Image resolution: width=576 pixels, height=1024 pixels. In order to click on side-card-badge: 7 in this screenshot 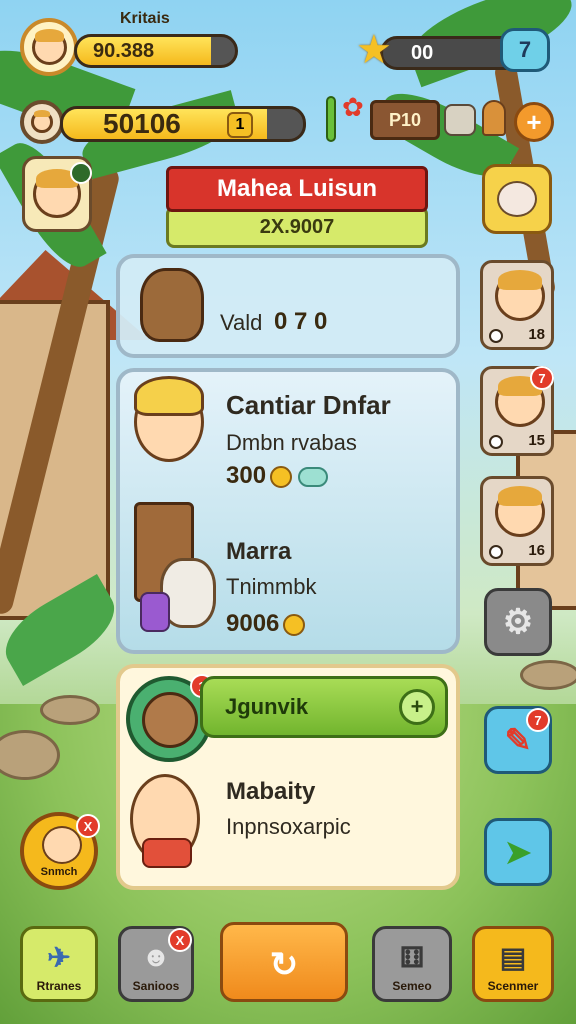, I will do `click(542, 378)`.